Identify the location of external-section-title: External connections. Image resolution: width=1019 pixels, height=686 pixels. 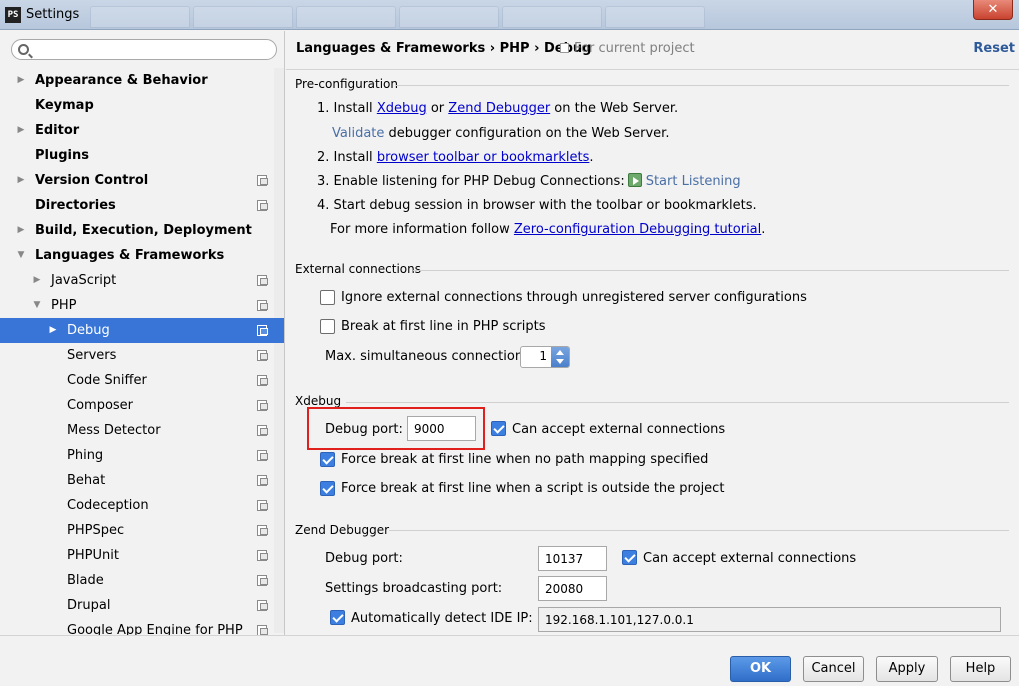
(358, 269).